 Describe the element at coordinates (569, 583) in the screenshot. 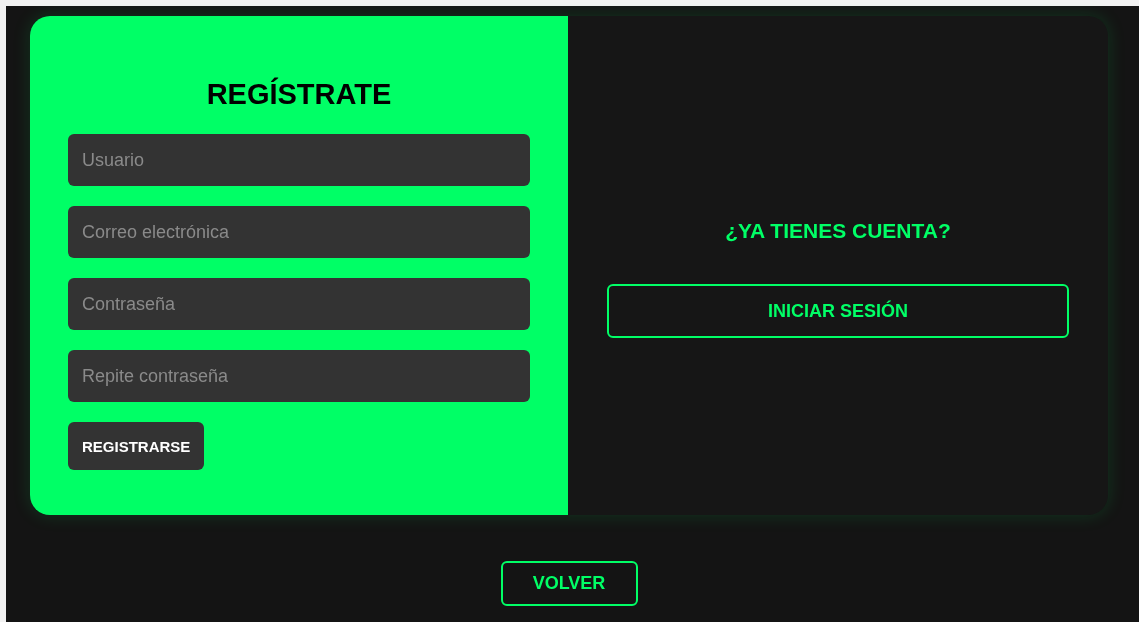

I see `back-button: VOLVER` at that location.